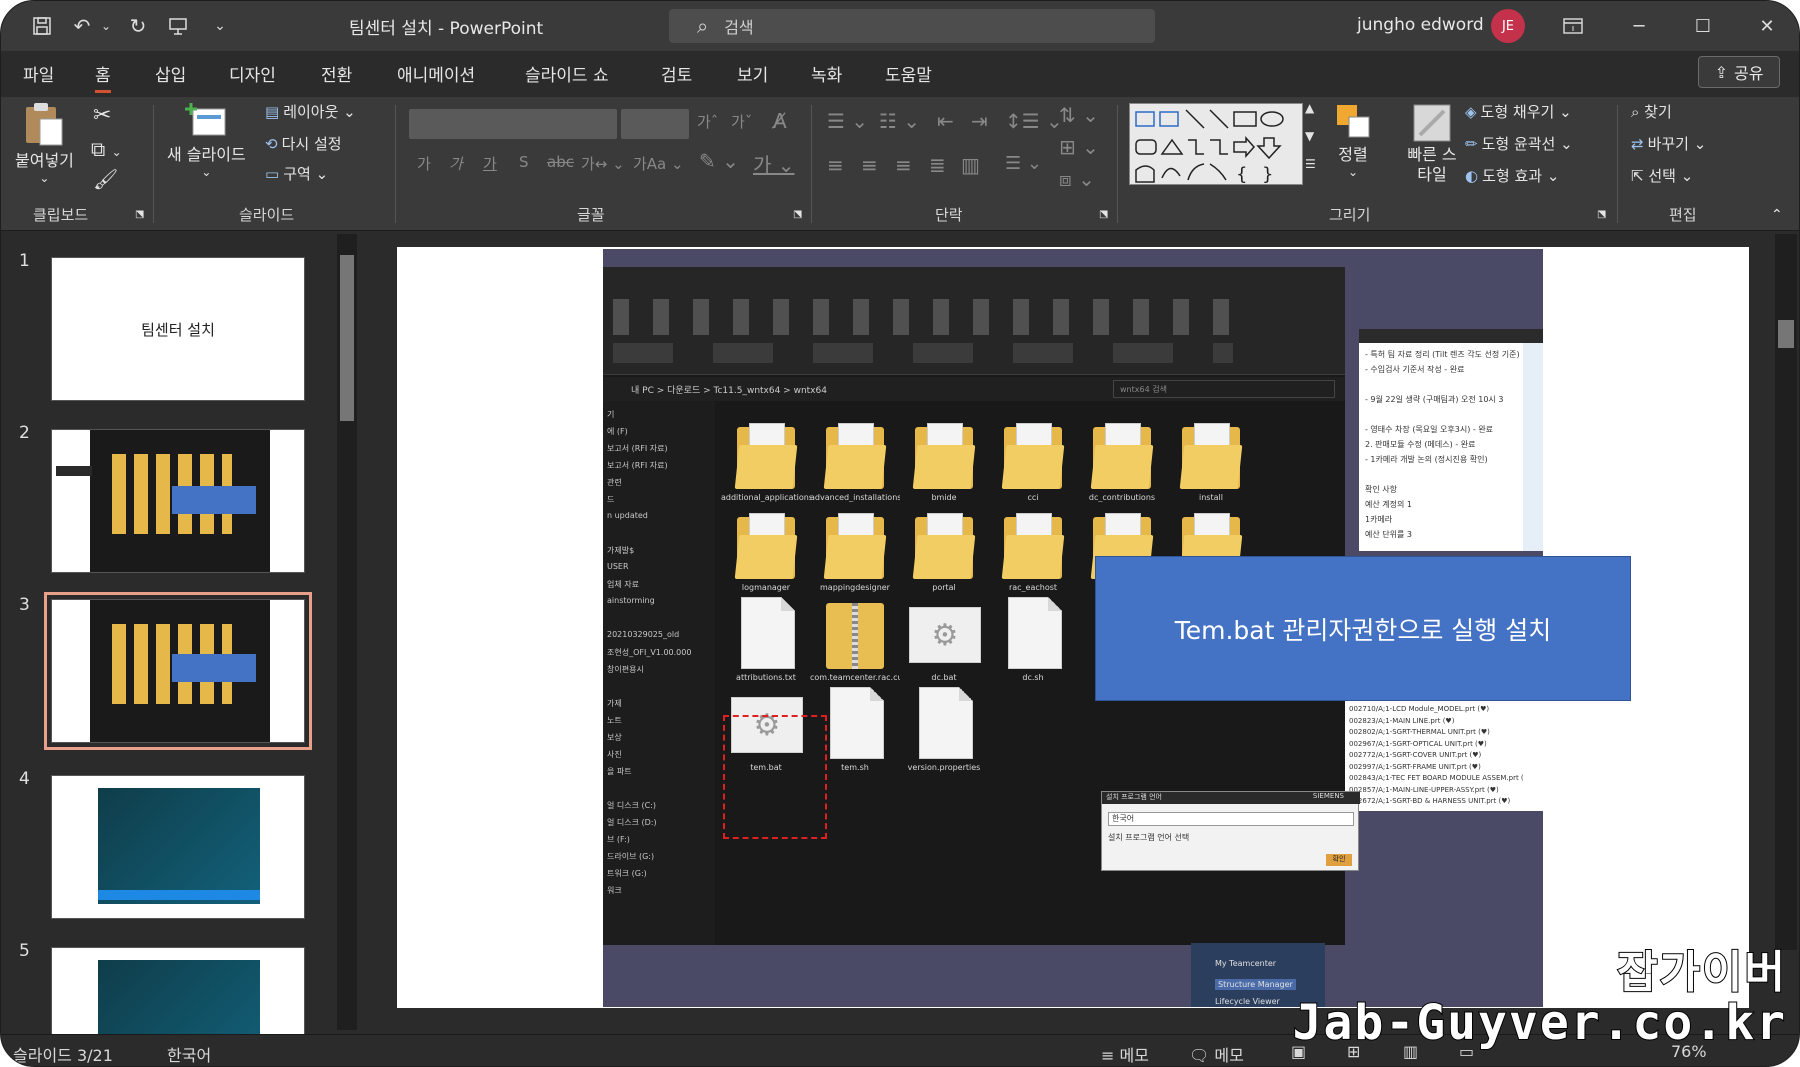  What do you see at coordinates (719, 161) in the screenshot?
I see `highlight-icon: ✎ ⌄` at bounding box center [719, 161].